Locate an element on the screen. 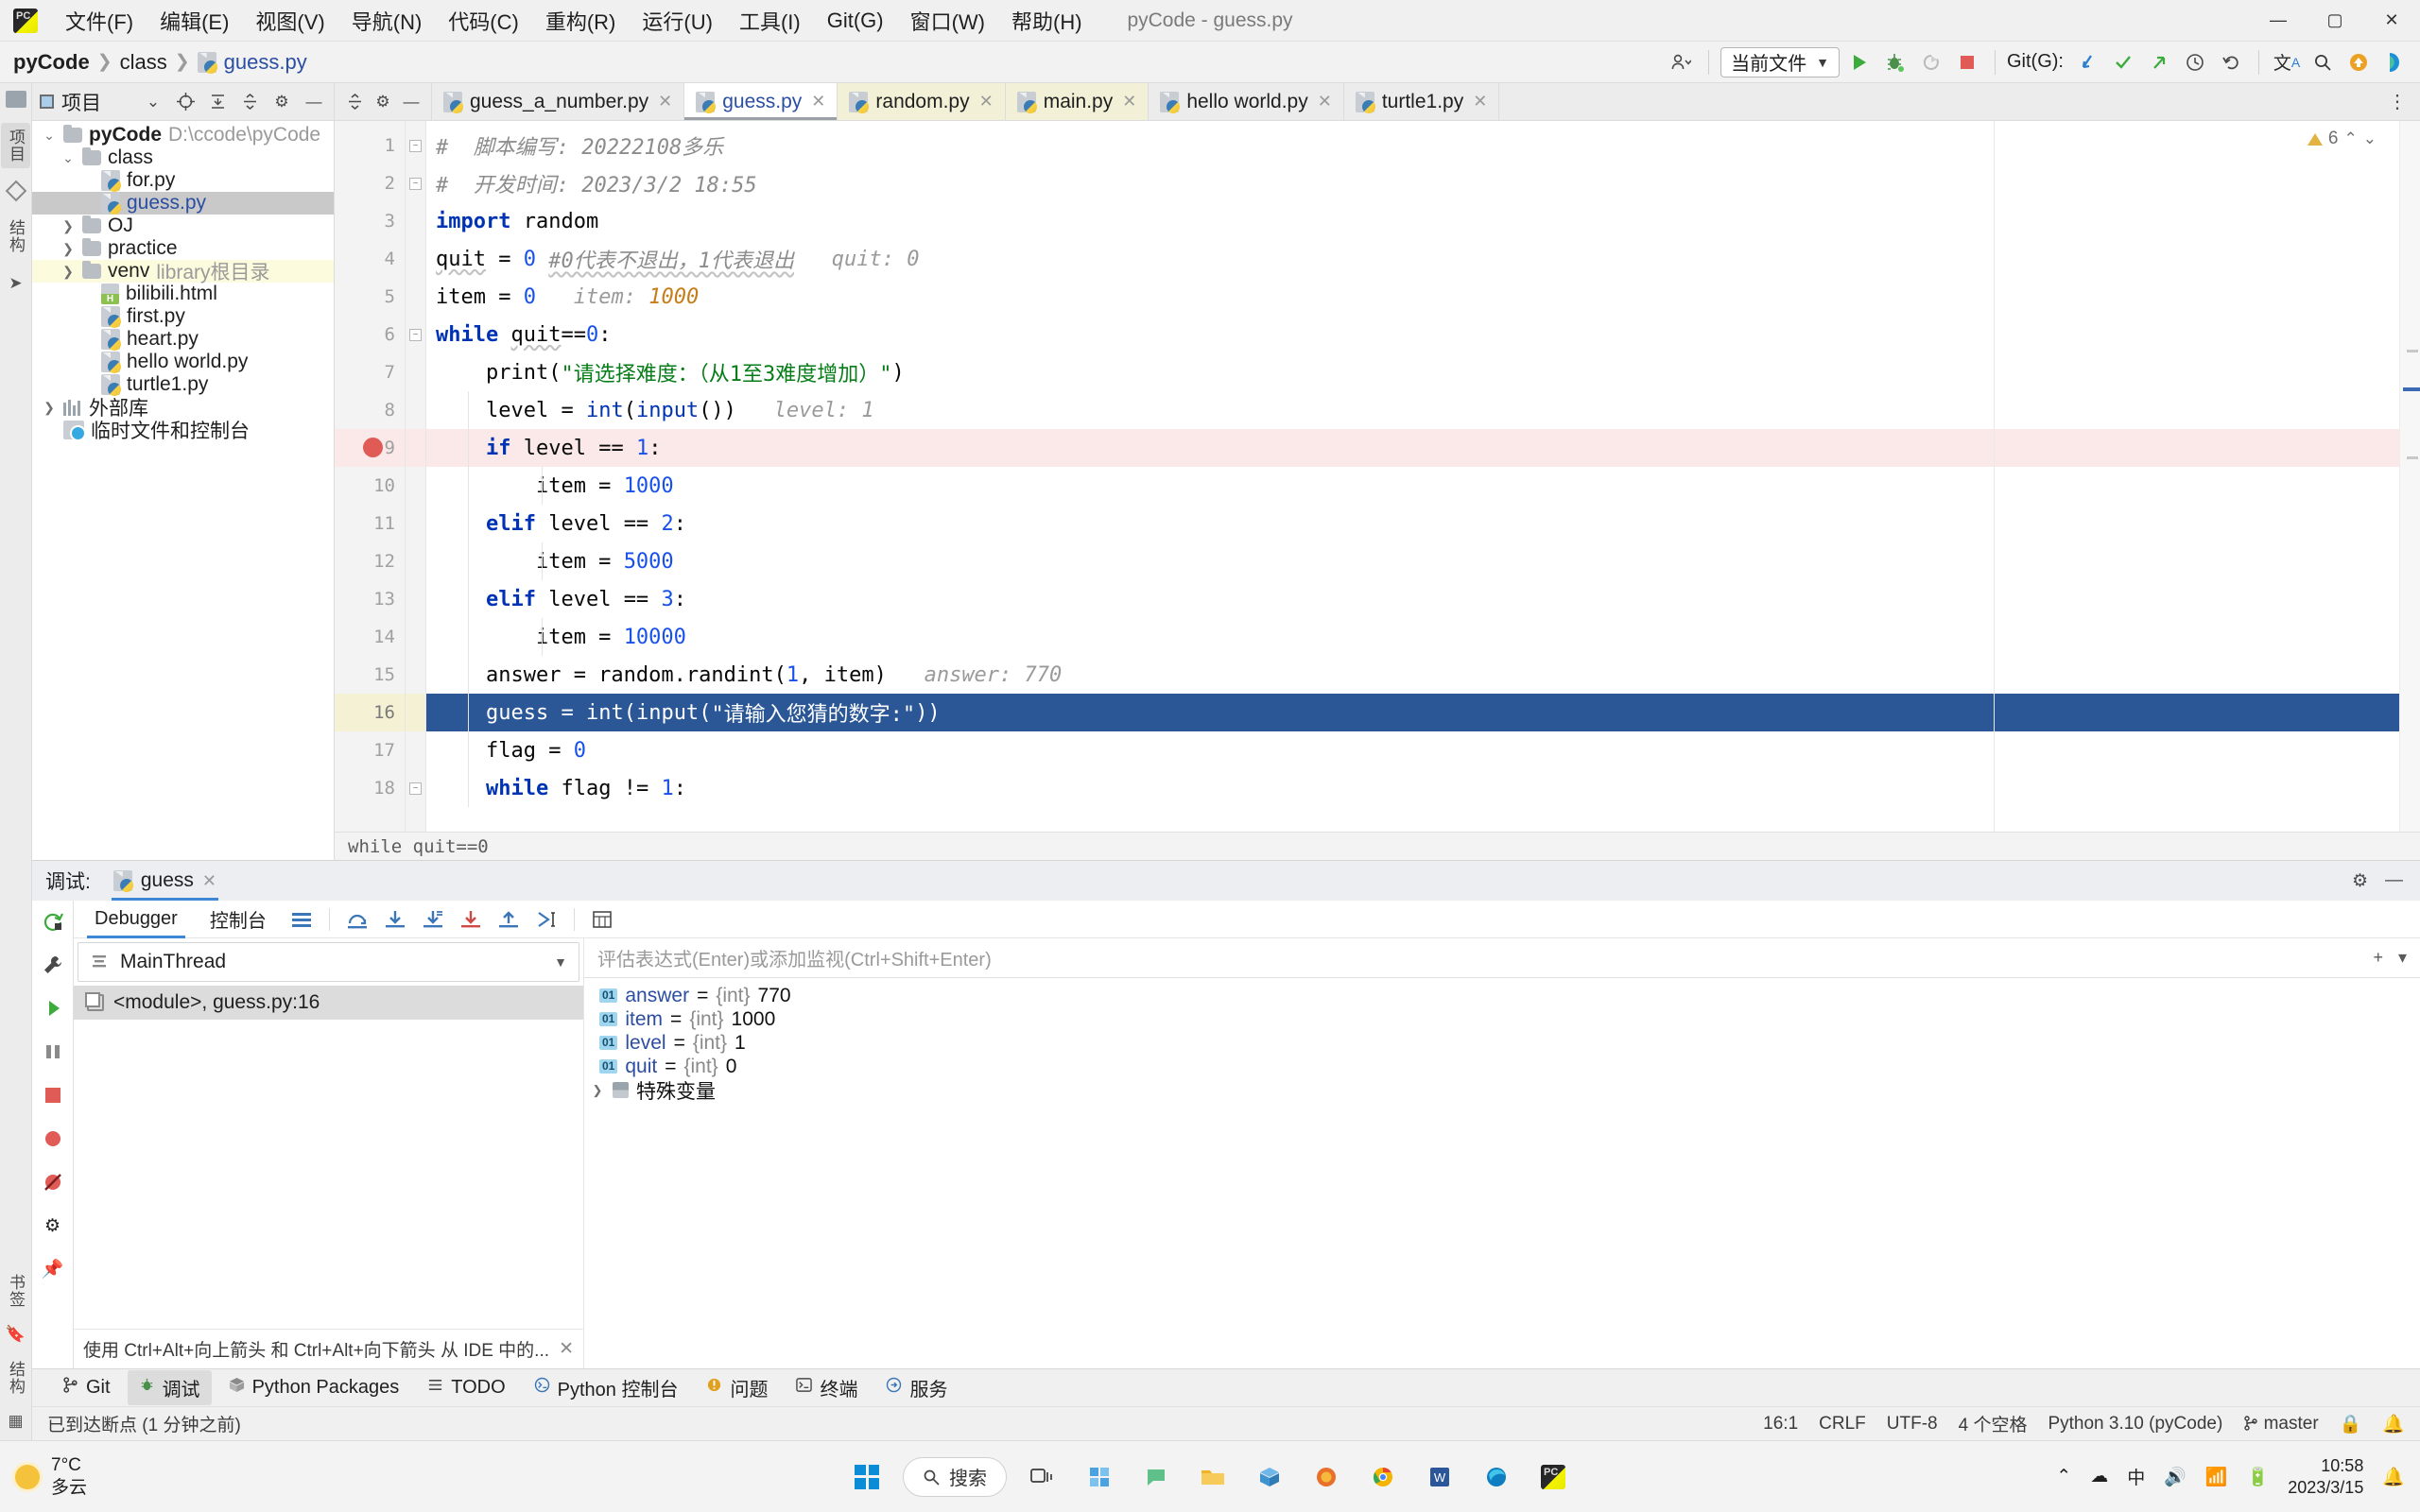  stripe-tab-project: 项目 is located at coordinates (16, 145).